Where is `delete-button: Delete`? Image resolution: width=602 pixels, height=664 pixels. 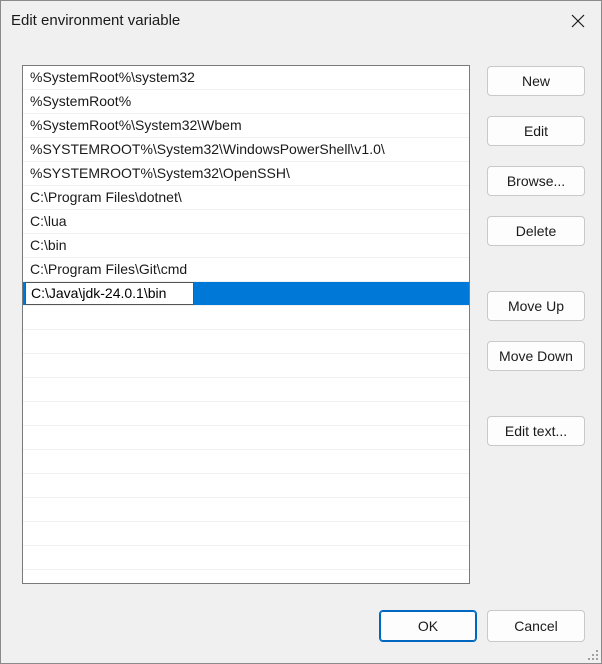
delete-button: Delete is located at coordinates (536, 231).